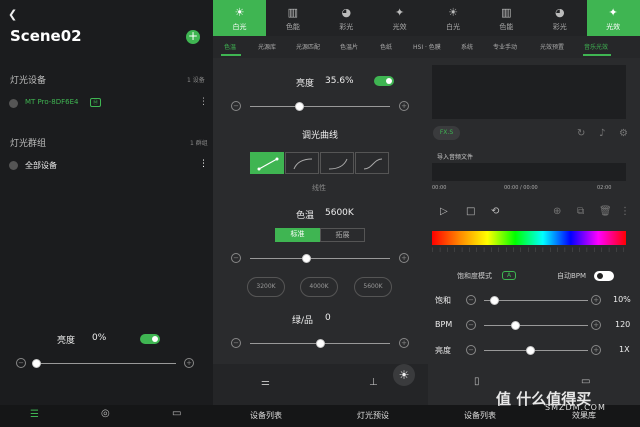  I want to click on saturation-minus: −, so click(471, 300).